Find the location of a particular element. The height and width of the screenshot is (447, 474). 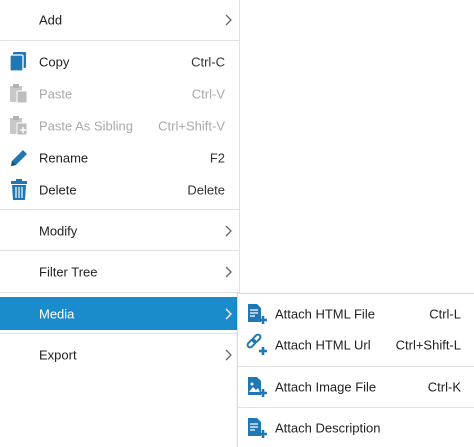

menu-item-label: Filter Tree is located at coordinates (68, 272).